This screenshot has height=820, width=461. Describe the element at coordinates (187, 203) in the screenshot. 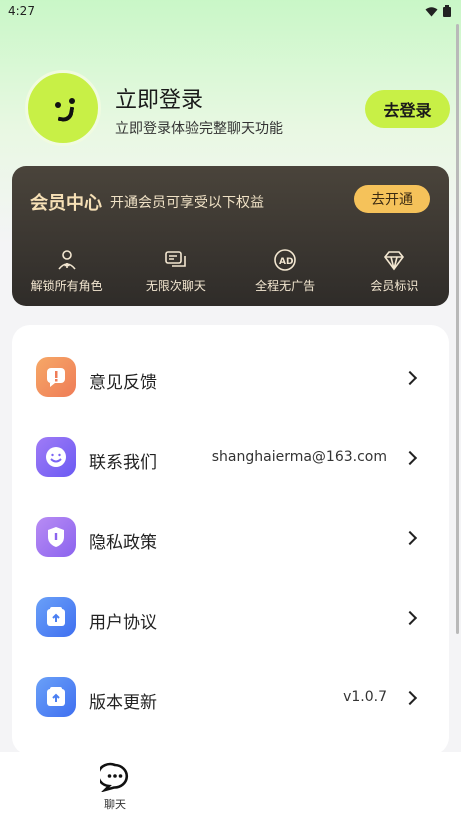

I see `vip-subtitle: 开通会员可享受以下权益` at that location.